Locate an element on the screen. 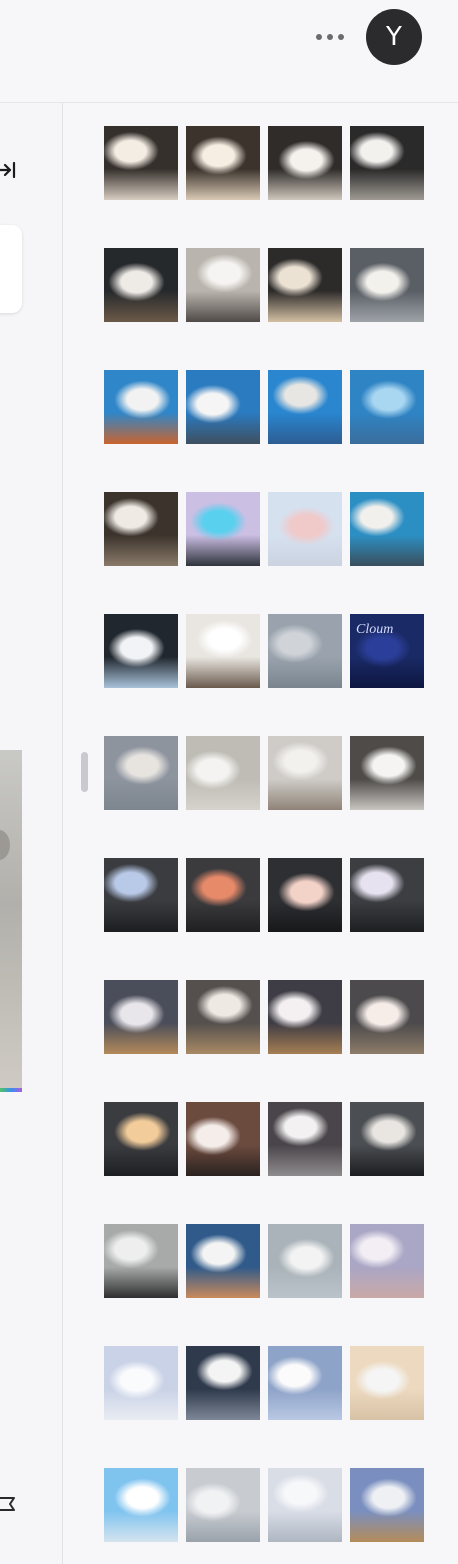 This screenshot has width=458, height=1564. thumbnail-caption: Cloum is located at coordinates (375, 629).